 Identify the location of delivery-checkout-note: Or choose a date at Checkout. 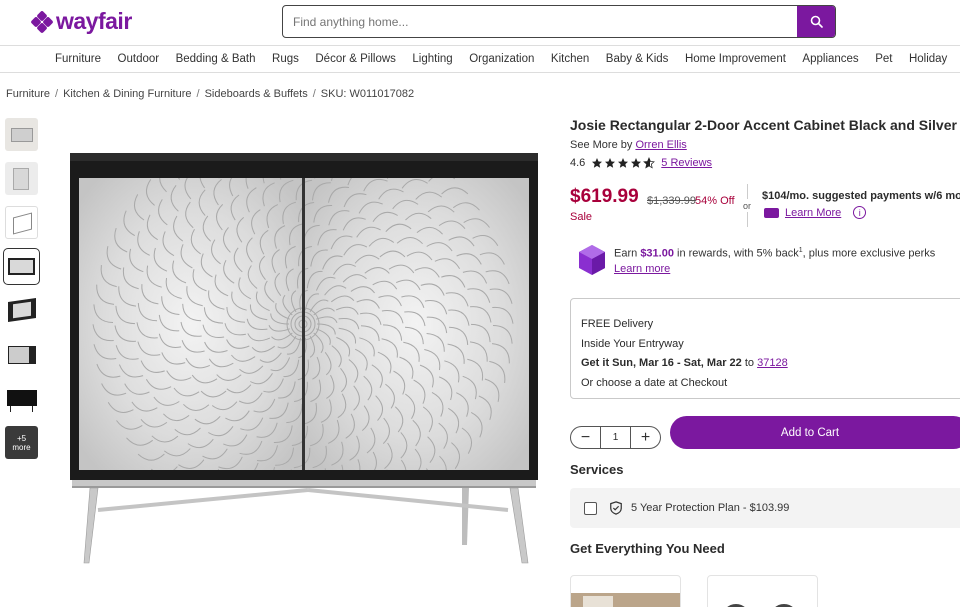
(654, 382).